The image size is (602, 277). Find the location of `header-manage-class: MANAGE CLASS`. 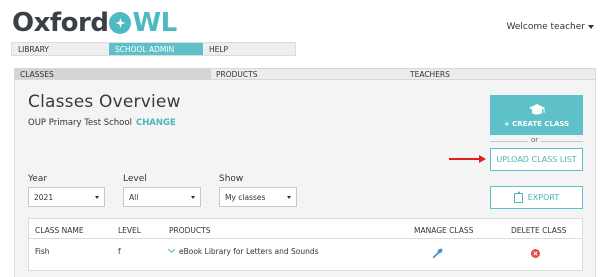

header-manage-class: MANAGE CLASS is located at coordinates (444, 230).